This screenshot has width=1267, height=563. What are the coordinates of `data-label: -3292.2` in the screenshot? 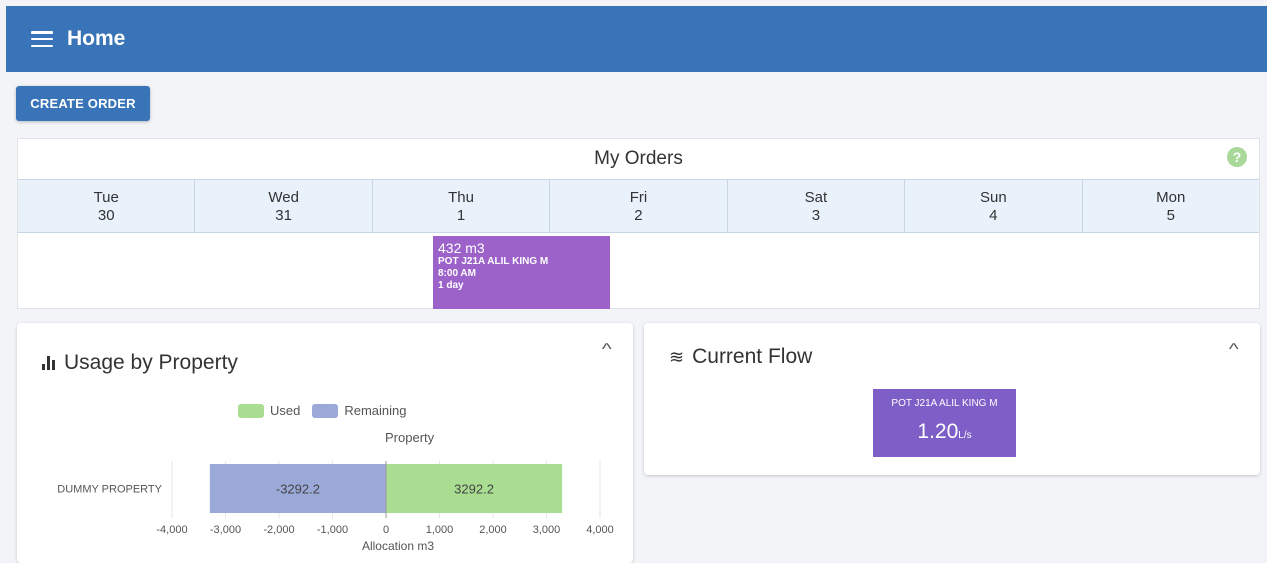 It's located at (298, 489).